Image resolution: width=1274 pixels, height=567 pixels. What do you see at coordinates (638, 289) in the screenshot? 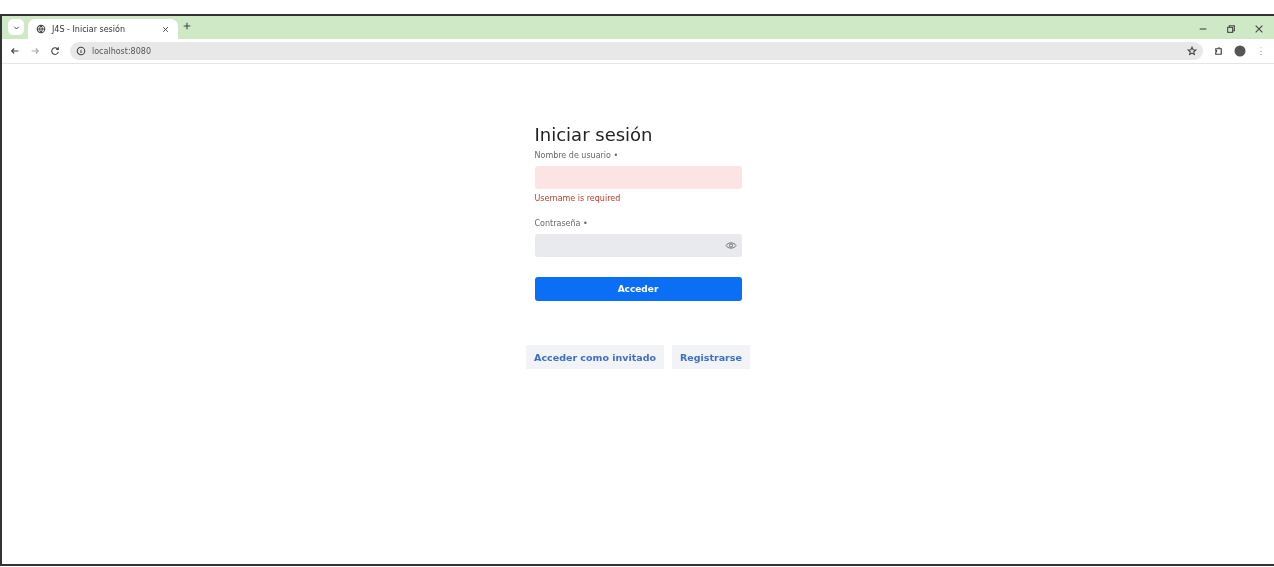
I see `submit-button: Acceder` at bounding box center [638, 289].